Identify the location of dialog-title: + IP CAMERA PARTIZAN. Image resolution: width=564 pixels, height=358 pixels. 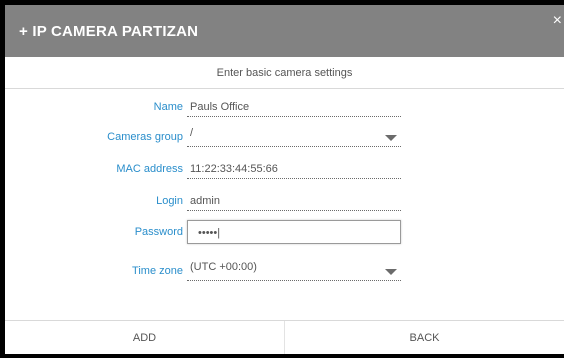
(109, 31).